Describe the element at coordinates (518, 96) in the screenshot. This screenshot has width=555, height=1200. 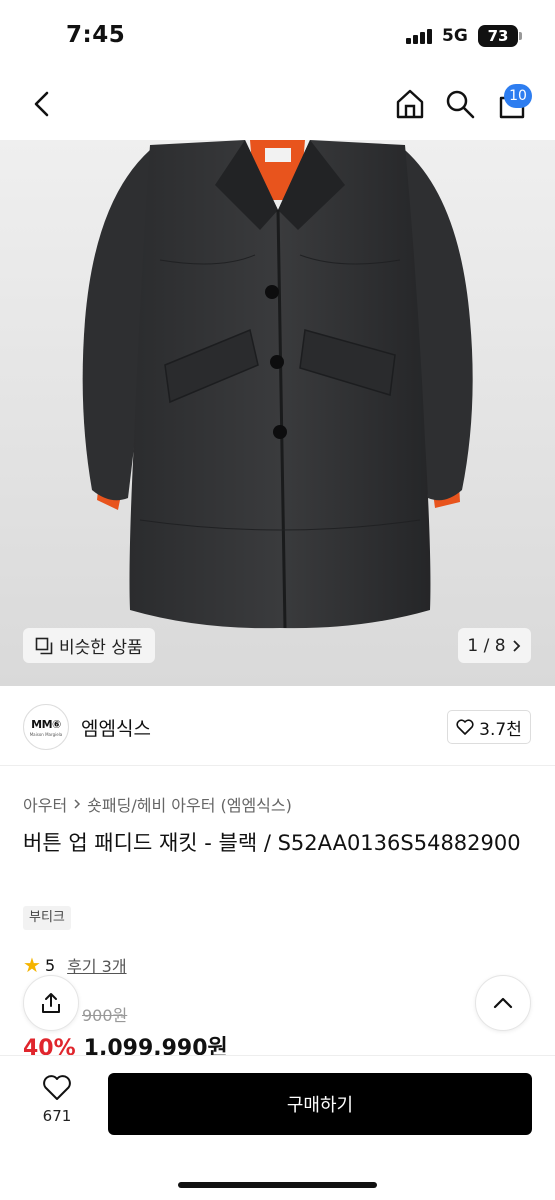
I see `cart-count-badge: 10` at that location.